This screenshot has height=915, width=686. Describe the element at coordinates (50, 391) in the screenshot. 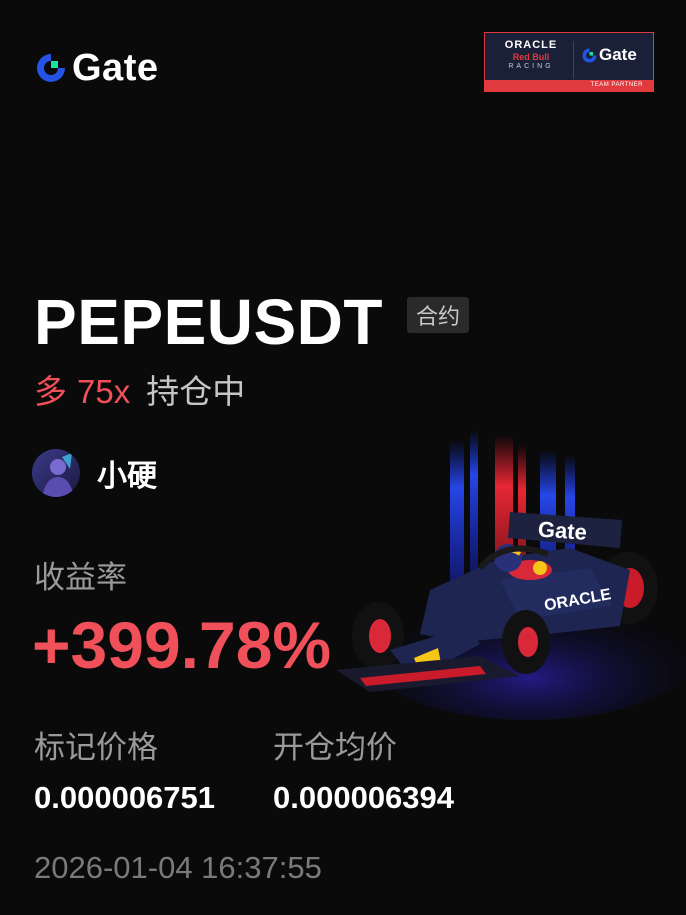

I see `position-direction: 多` at that location.